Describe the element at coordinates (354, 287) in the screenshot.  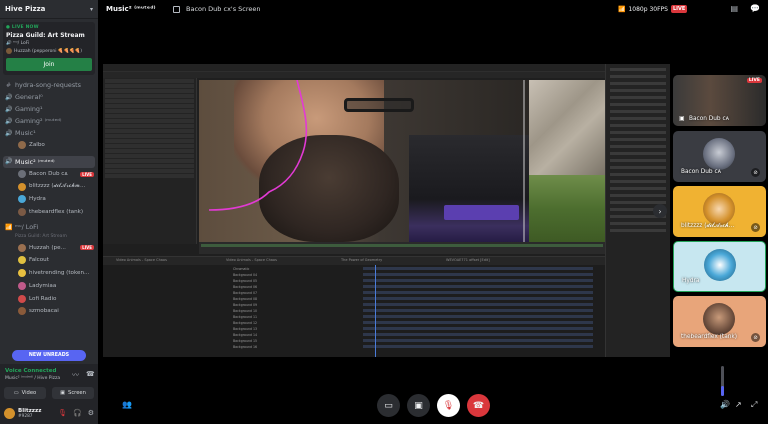
I see `timeline-layer-row: Background 06` at that location.